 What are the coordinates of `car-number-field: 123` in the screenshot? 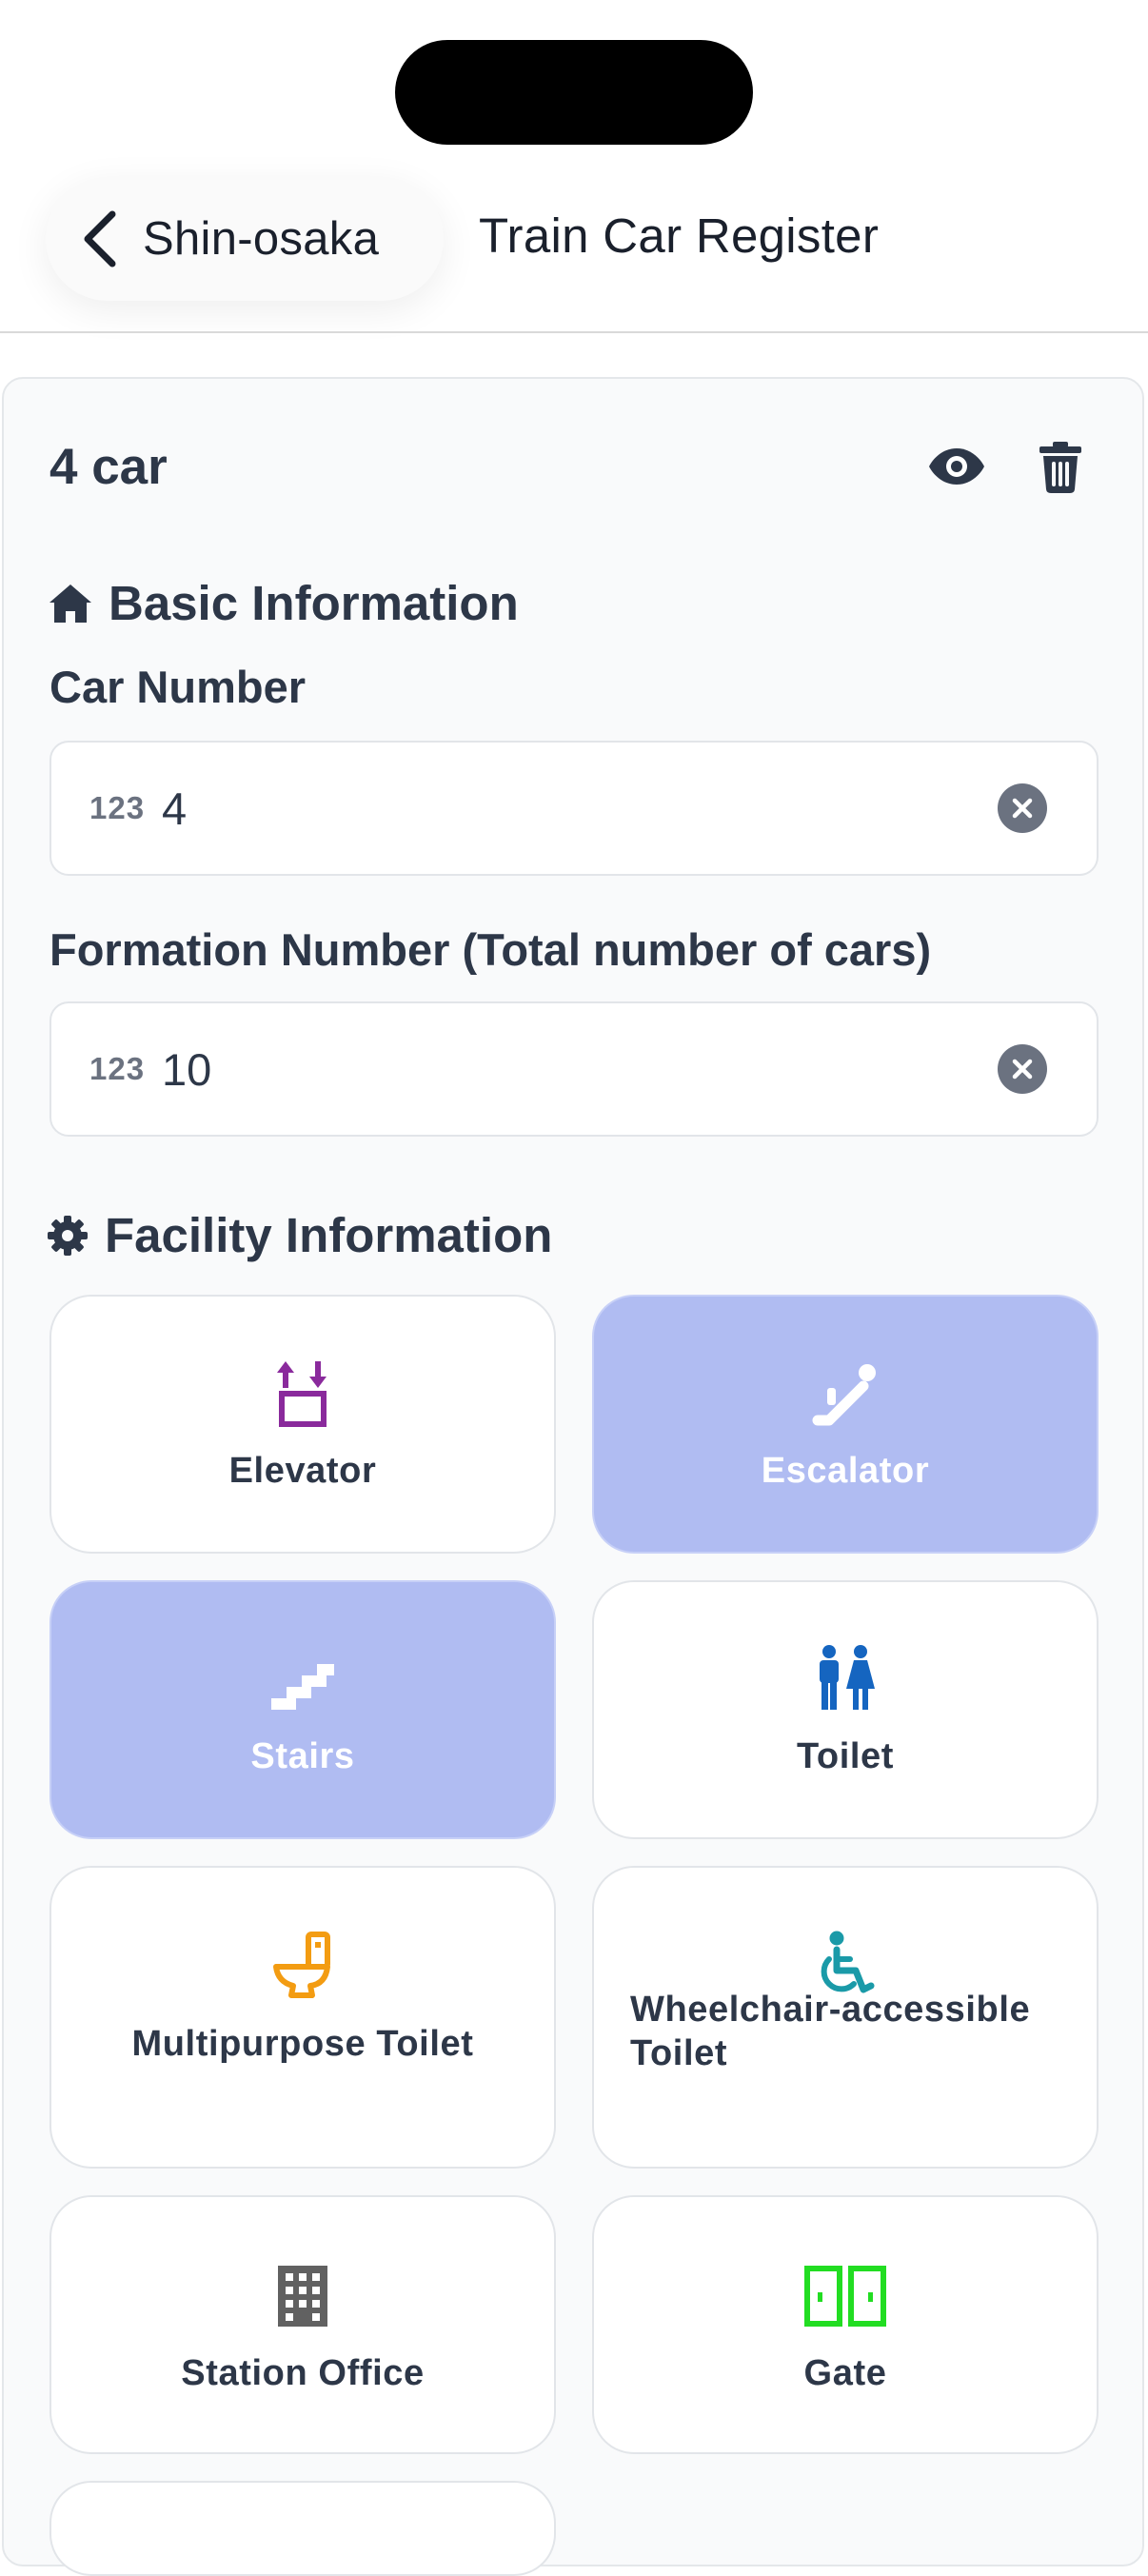 It's located at (574, 808).